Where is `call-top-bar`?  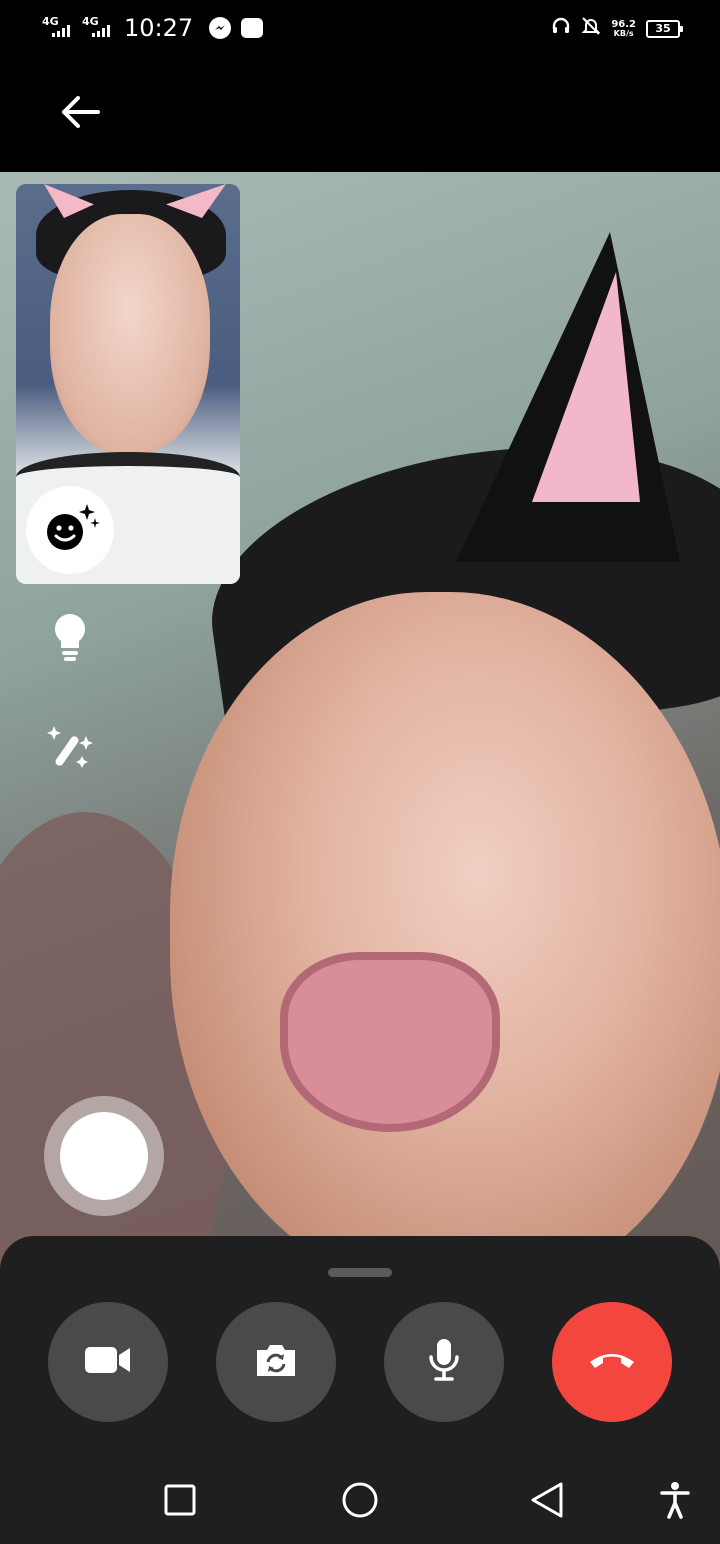 call-top-bar is located at coordinates (360, 114).